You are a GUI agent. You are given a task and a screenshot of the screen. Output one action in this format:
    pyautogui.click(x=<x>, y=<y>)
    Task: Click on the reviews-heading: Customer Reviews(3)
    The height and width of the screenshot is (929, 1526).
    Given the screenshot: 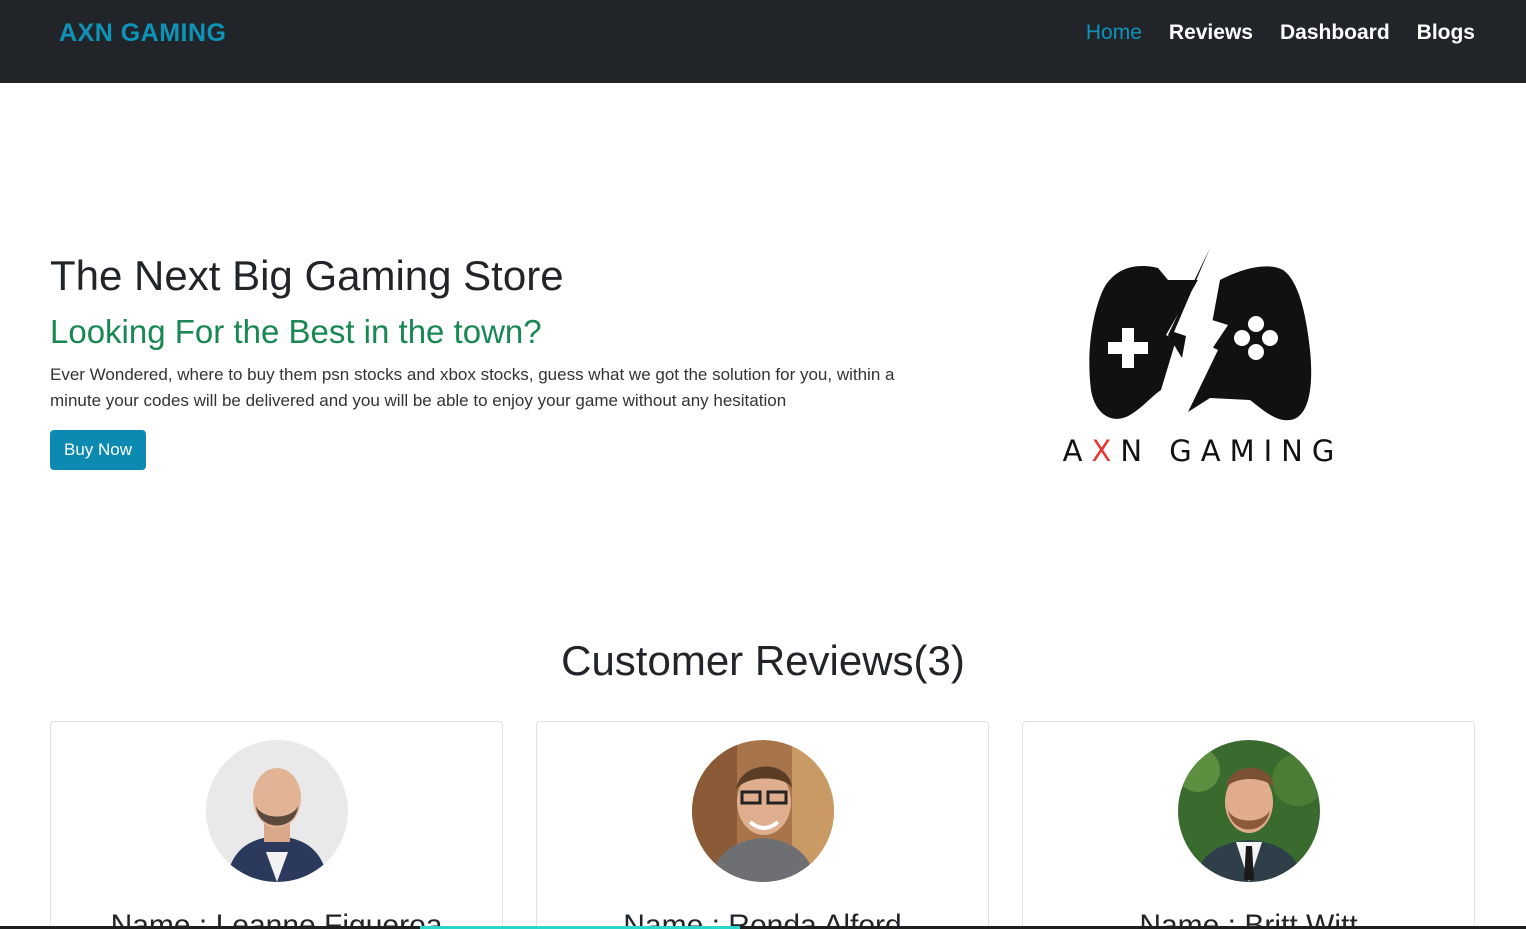 What is the action you would take?
    pyautogui.click(x=763, y=660)
    